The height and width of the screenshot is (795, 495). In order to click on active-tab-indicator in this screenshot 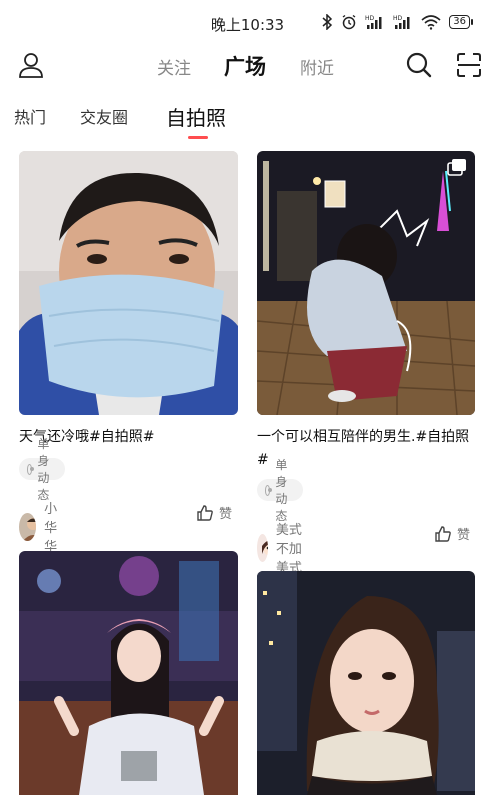, I will do `click(198, 137)`.